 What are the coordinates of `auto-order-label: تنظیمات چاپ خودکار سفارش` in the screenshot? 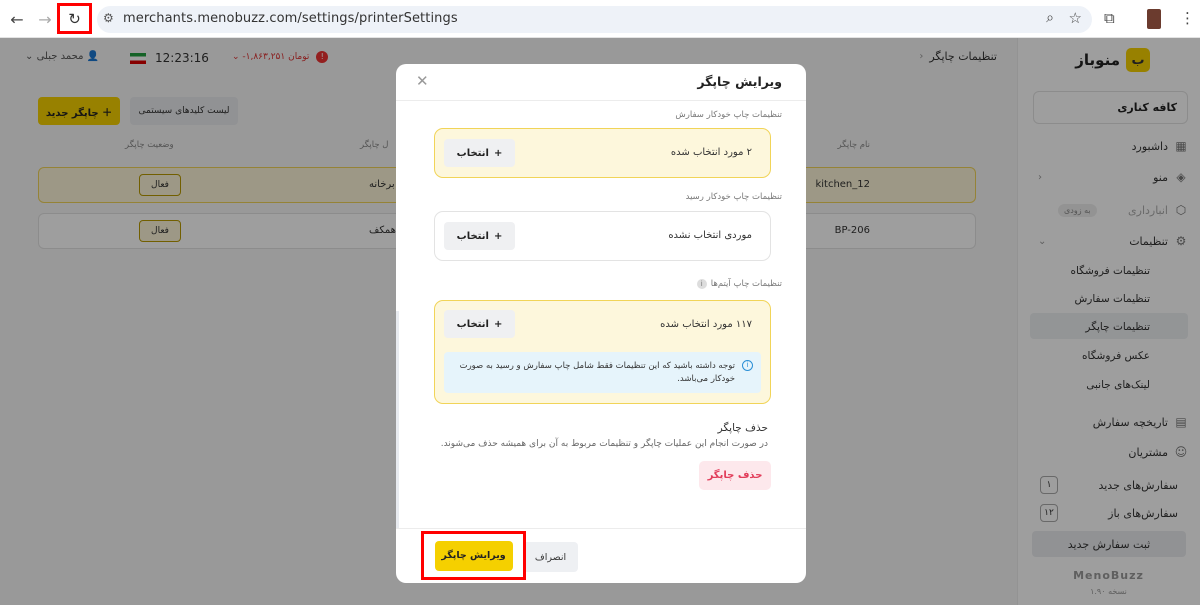 It's located at (728, 115).